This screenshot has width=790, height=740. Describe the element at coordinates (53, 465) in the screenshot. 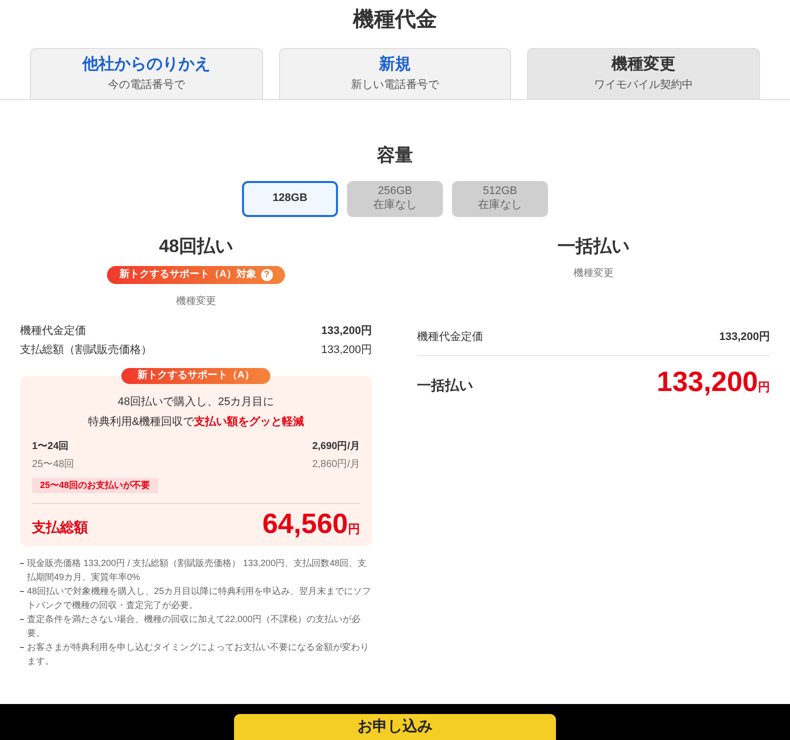

I see `period-label: 25〜48回` at that location.